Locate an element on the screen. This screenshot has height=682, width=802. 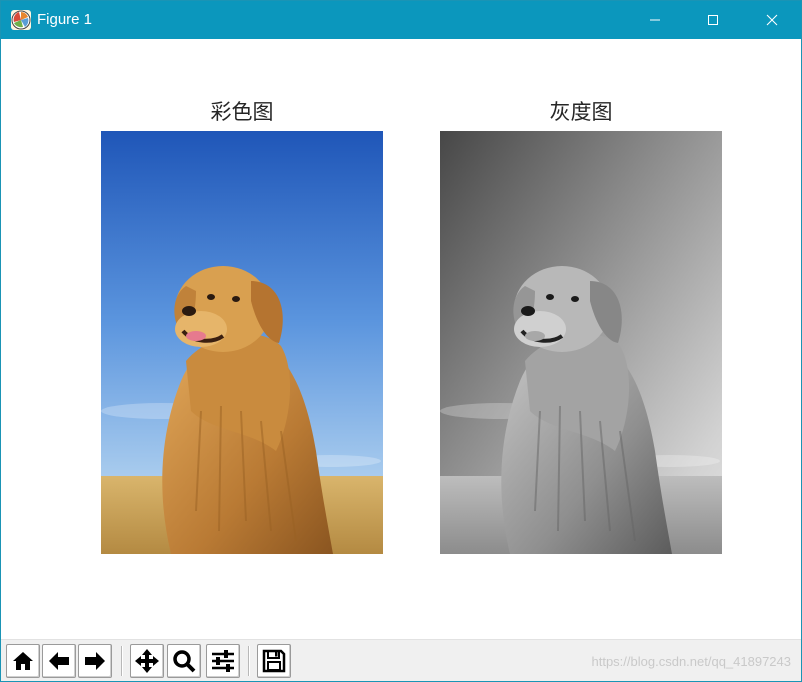
minimize-button is located at coordinates (655, 20).